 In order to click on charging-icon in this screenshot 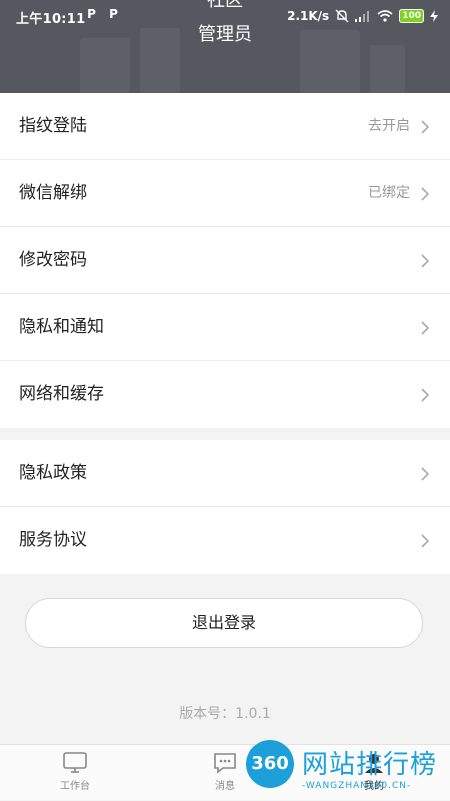, I will do `click(434, 16)`.